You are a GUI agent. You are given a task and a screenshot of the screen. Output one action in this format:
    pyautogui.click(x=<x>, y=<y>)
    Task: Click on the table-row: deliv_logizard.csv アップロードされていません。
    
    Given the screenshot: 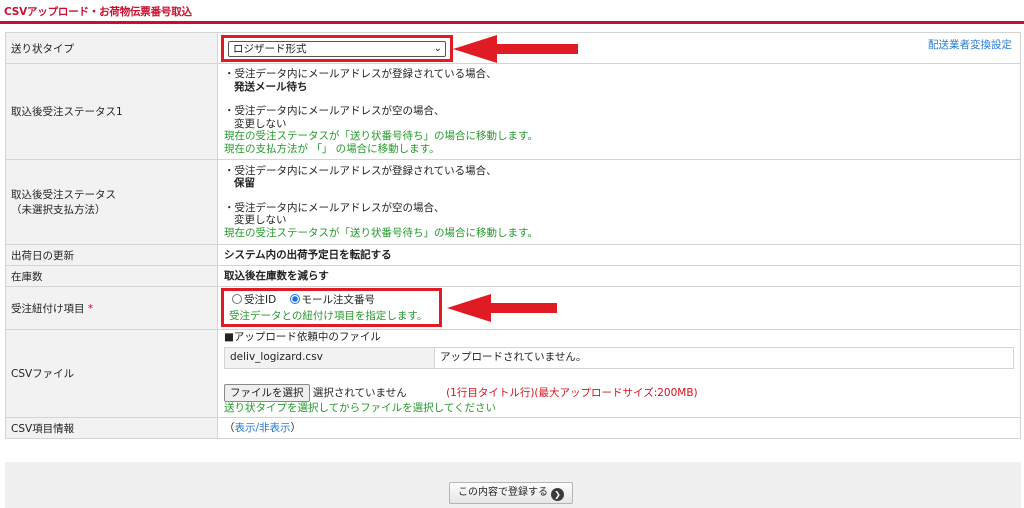 What is the action you would take?
    pyautogui.click(x=619, y=357)
    